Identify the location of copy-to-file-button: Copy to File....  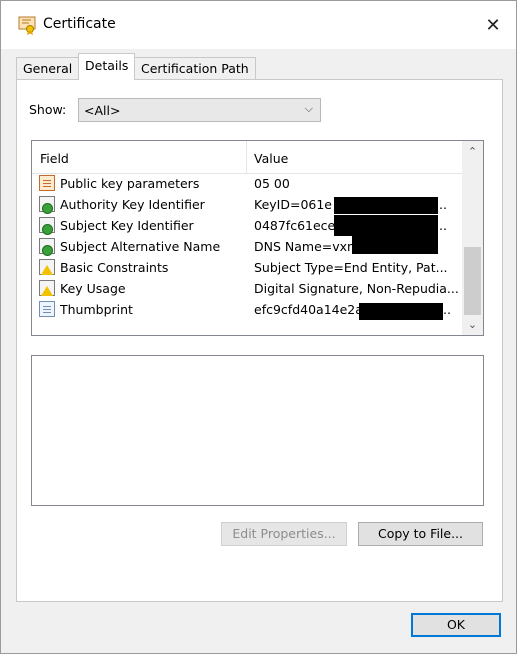
(420, 534).